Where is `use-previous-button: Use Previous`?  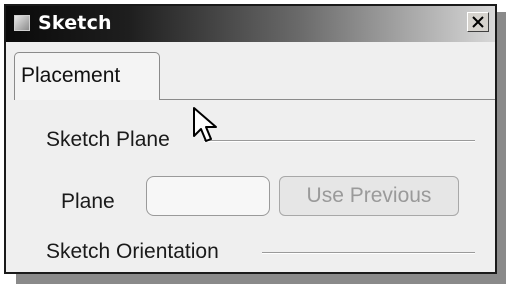 use-previous-button: Use Previous is located at coordinates (369, 196).